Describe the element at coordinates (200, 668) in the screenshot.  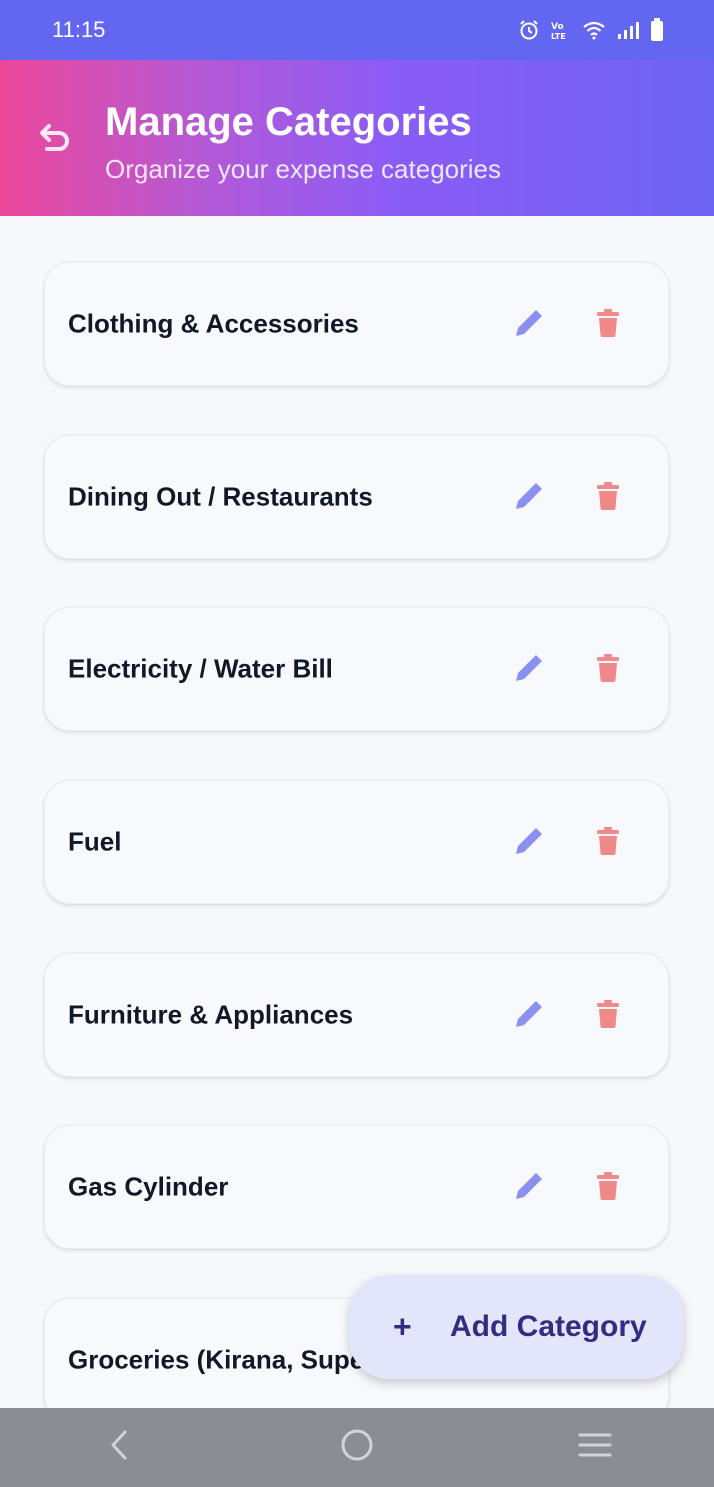
I see `category-label: Electricity / Water Bill` at that location.